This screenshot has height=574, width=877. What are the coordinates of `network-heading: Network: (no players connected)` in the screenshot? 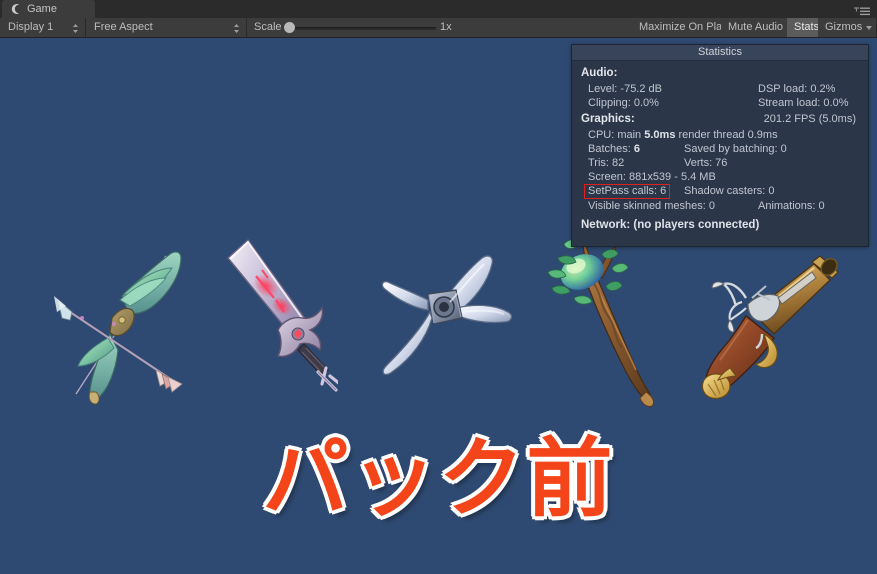 It's located at (670, 225).